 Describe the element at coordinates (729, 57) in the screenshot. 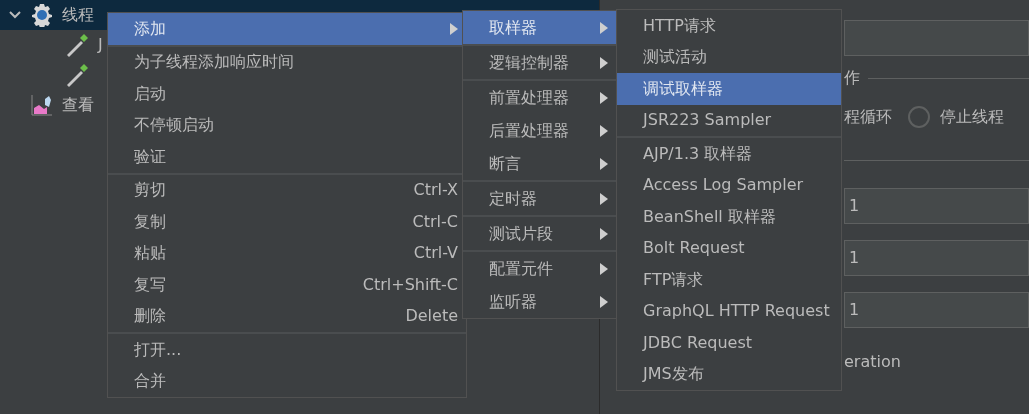

I see `menu-item: 测试活动` at that location.